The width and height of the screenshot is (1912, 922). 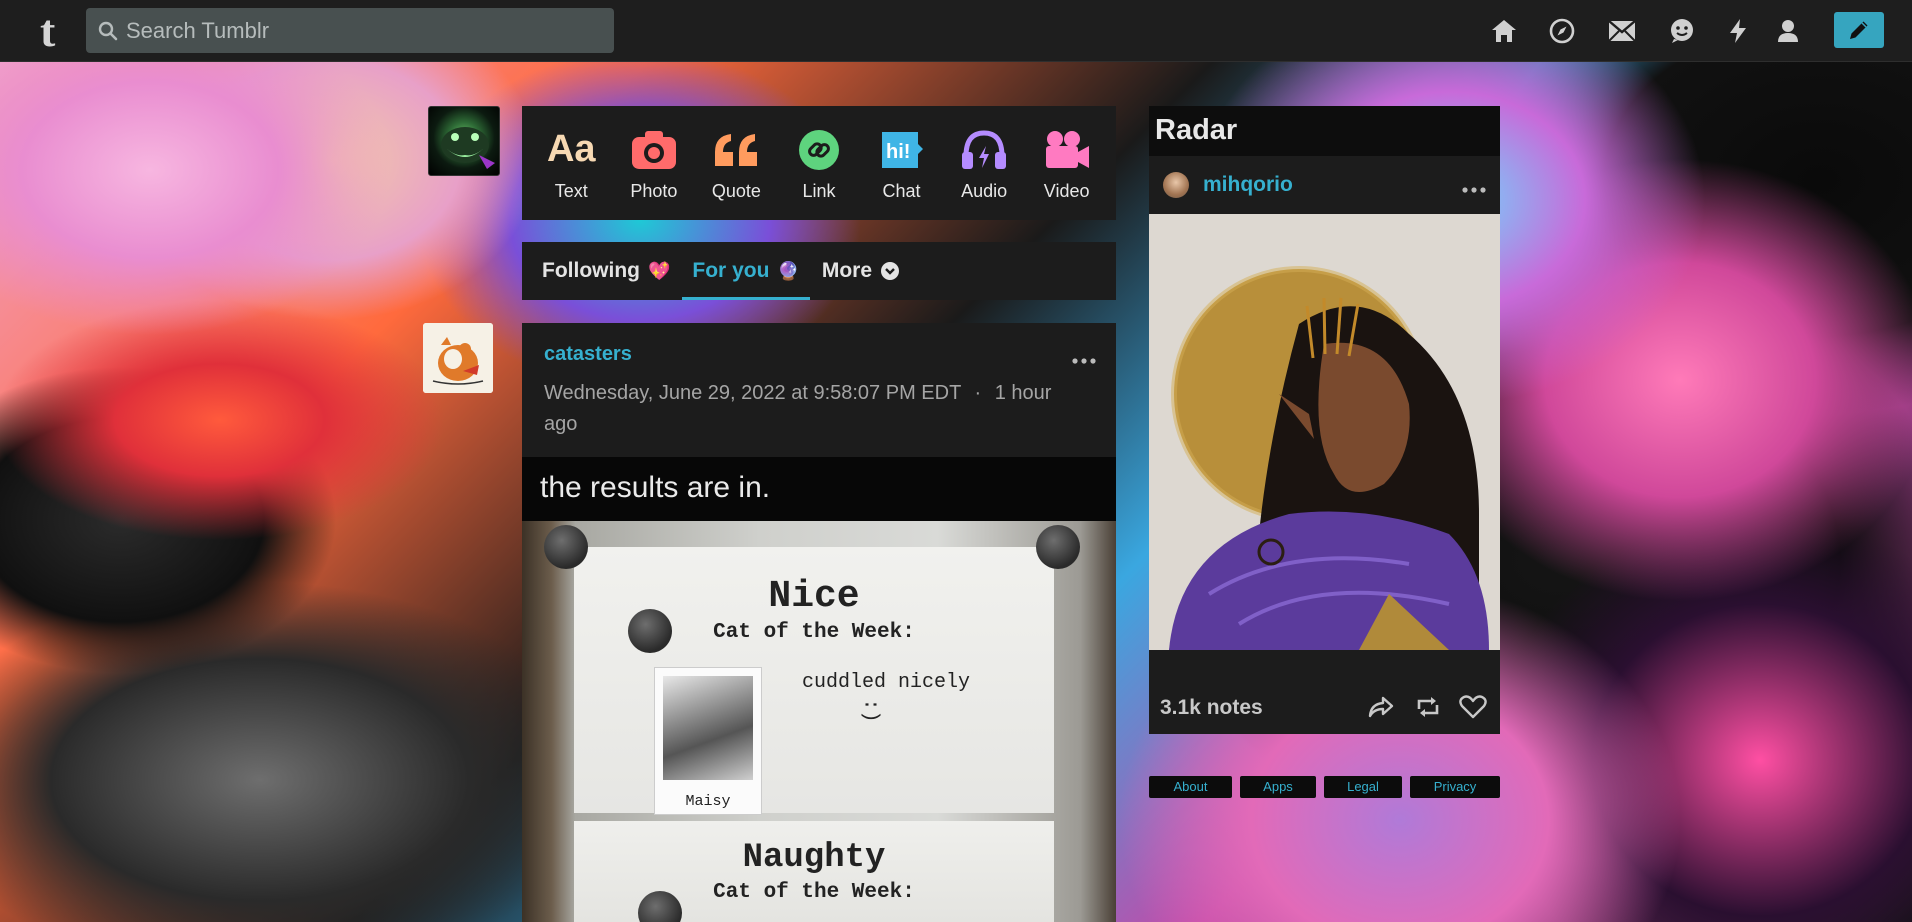 I want to click on radar-blog-avatar, so click(x=1176, y=185).